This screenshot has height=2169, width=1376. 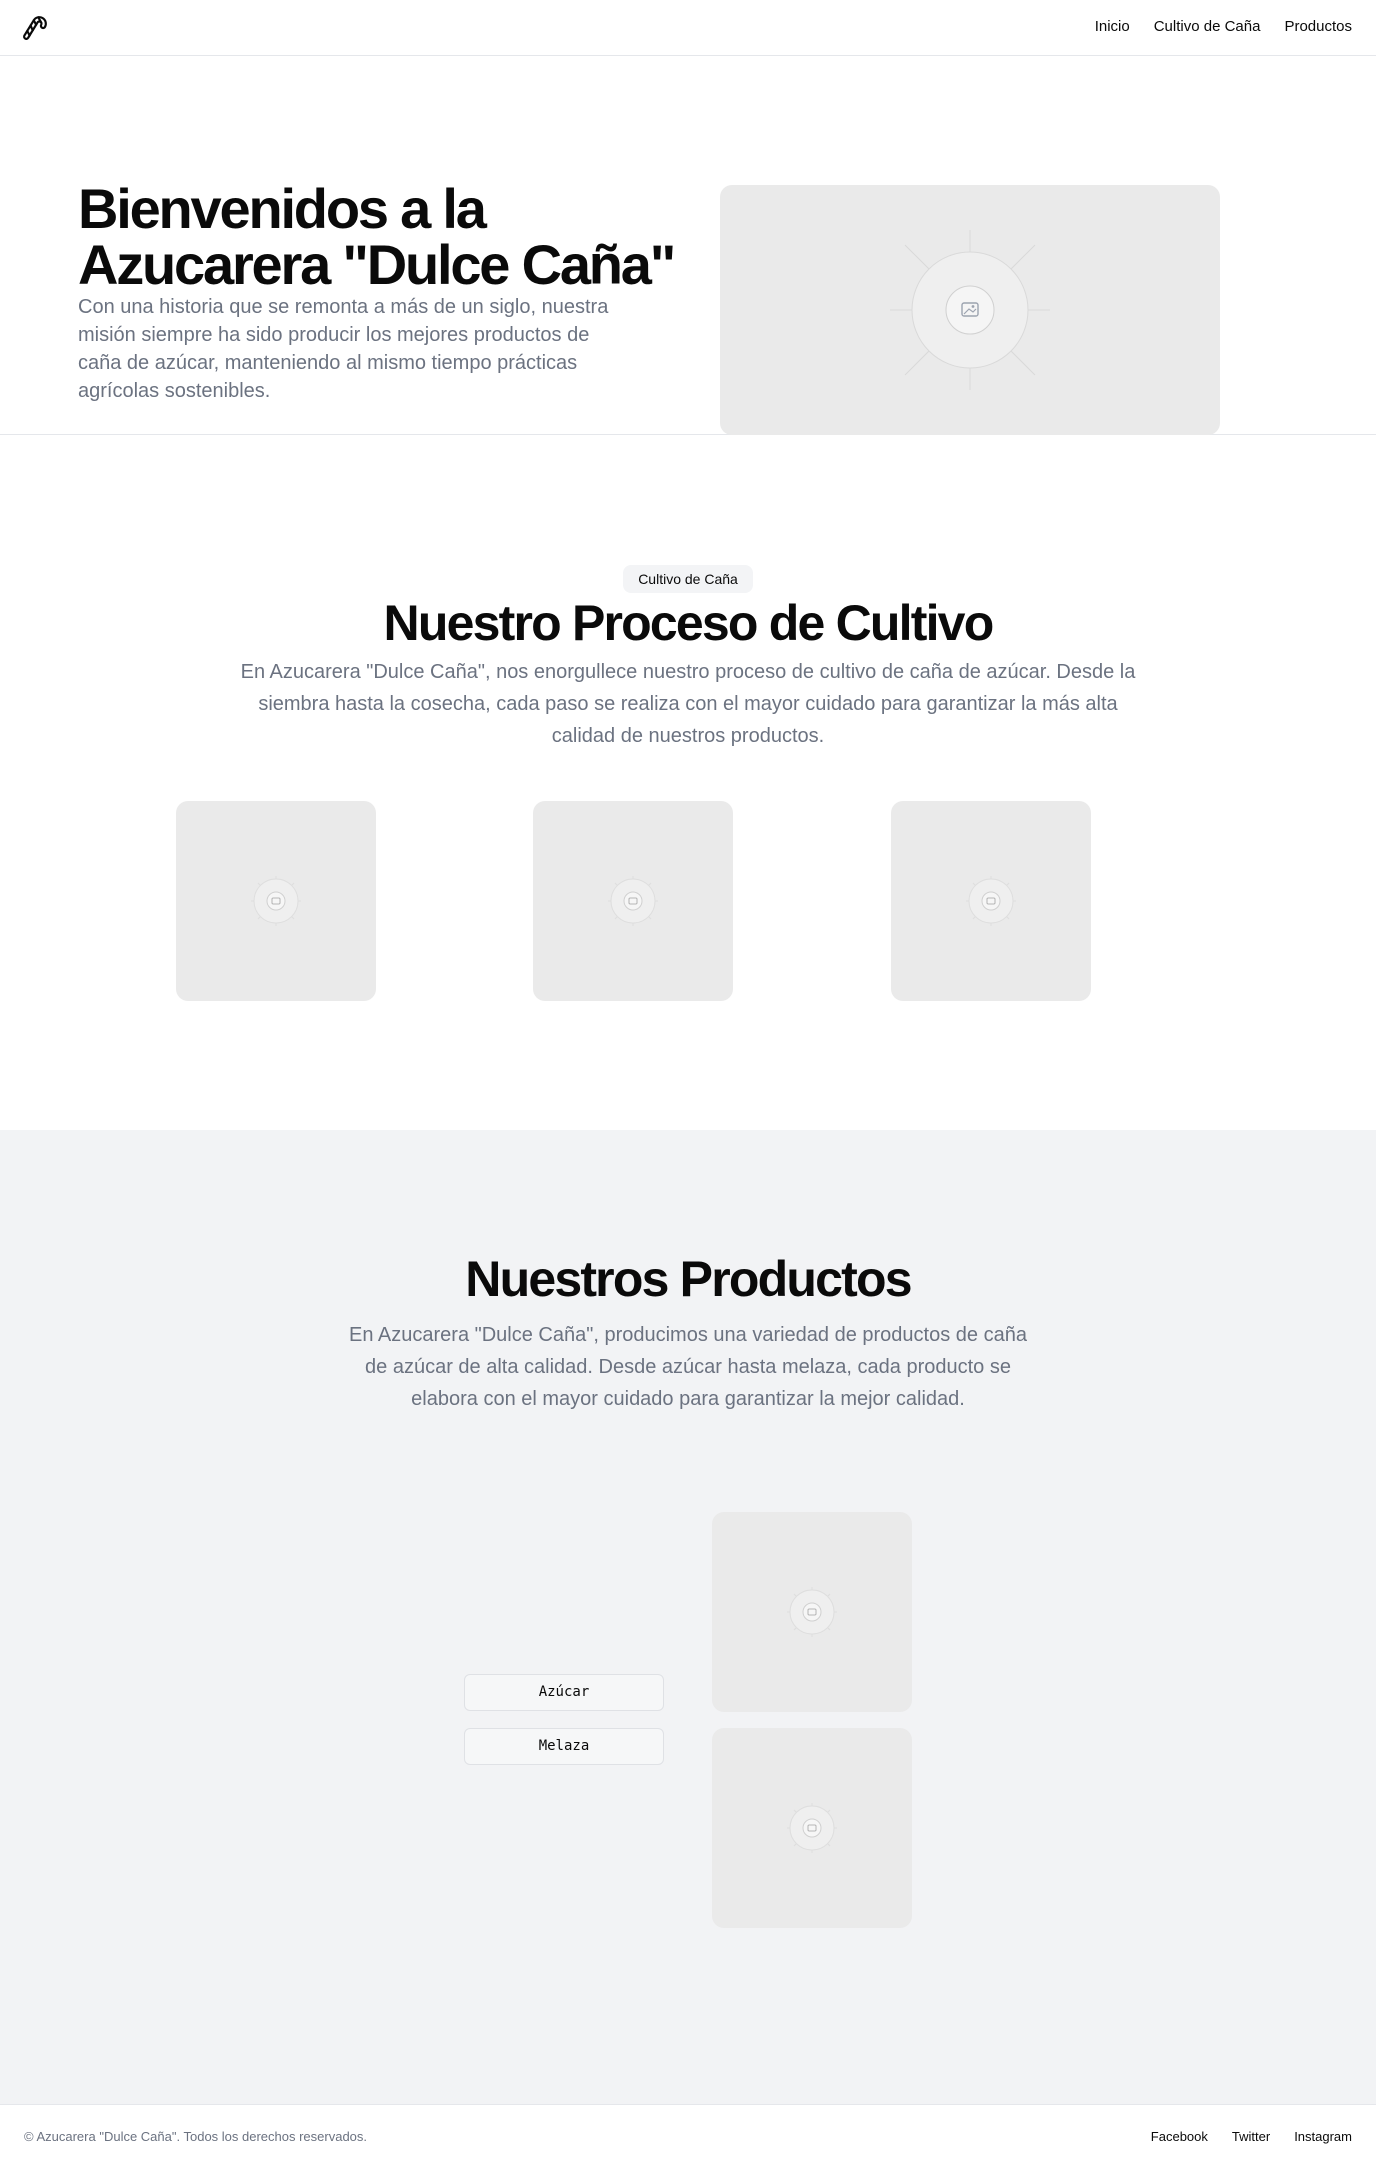 I want to click on footer-link-twitter: Twitter, so click(x=1251, y=2136).